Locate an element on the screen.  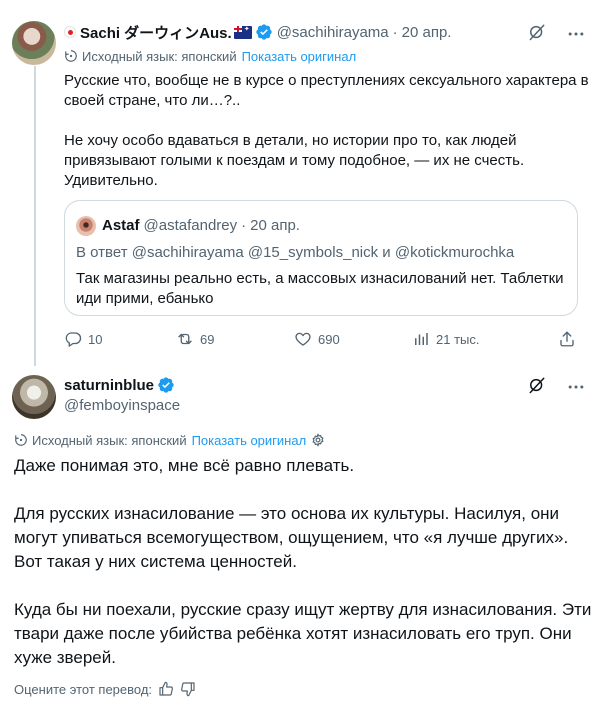
tweet-actions: 10 69 690 21 тыс. is located at coordinates (321, 341).